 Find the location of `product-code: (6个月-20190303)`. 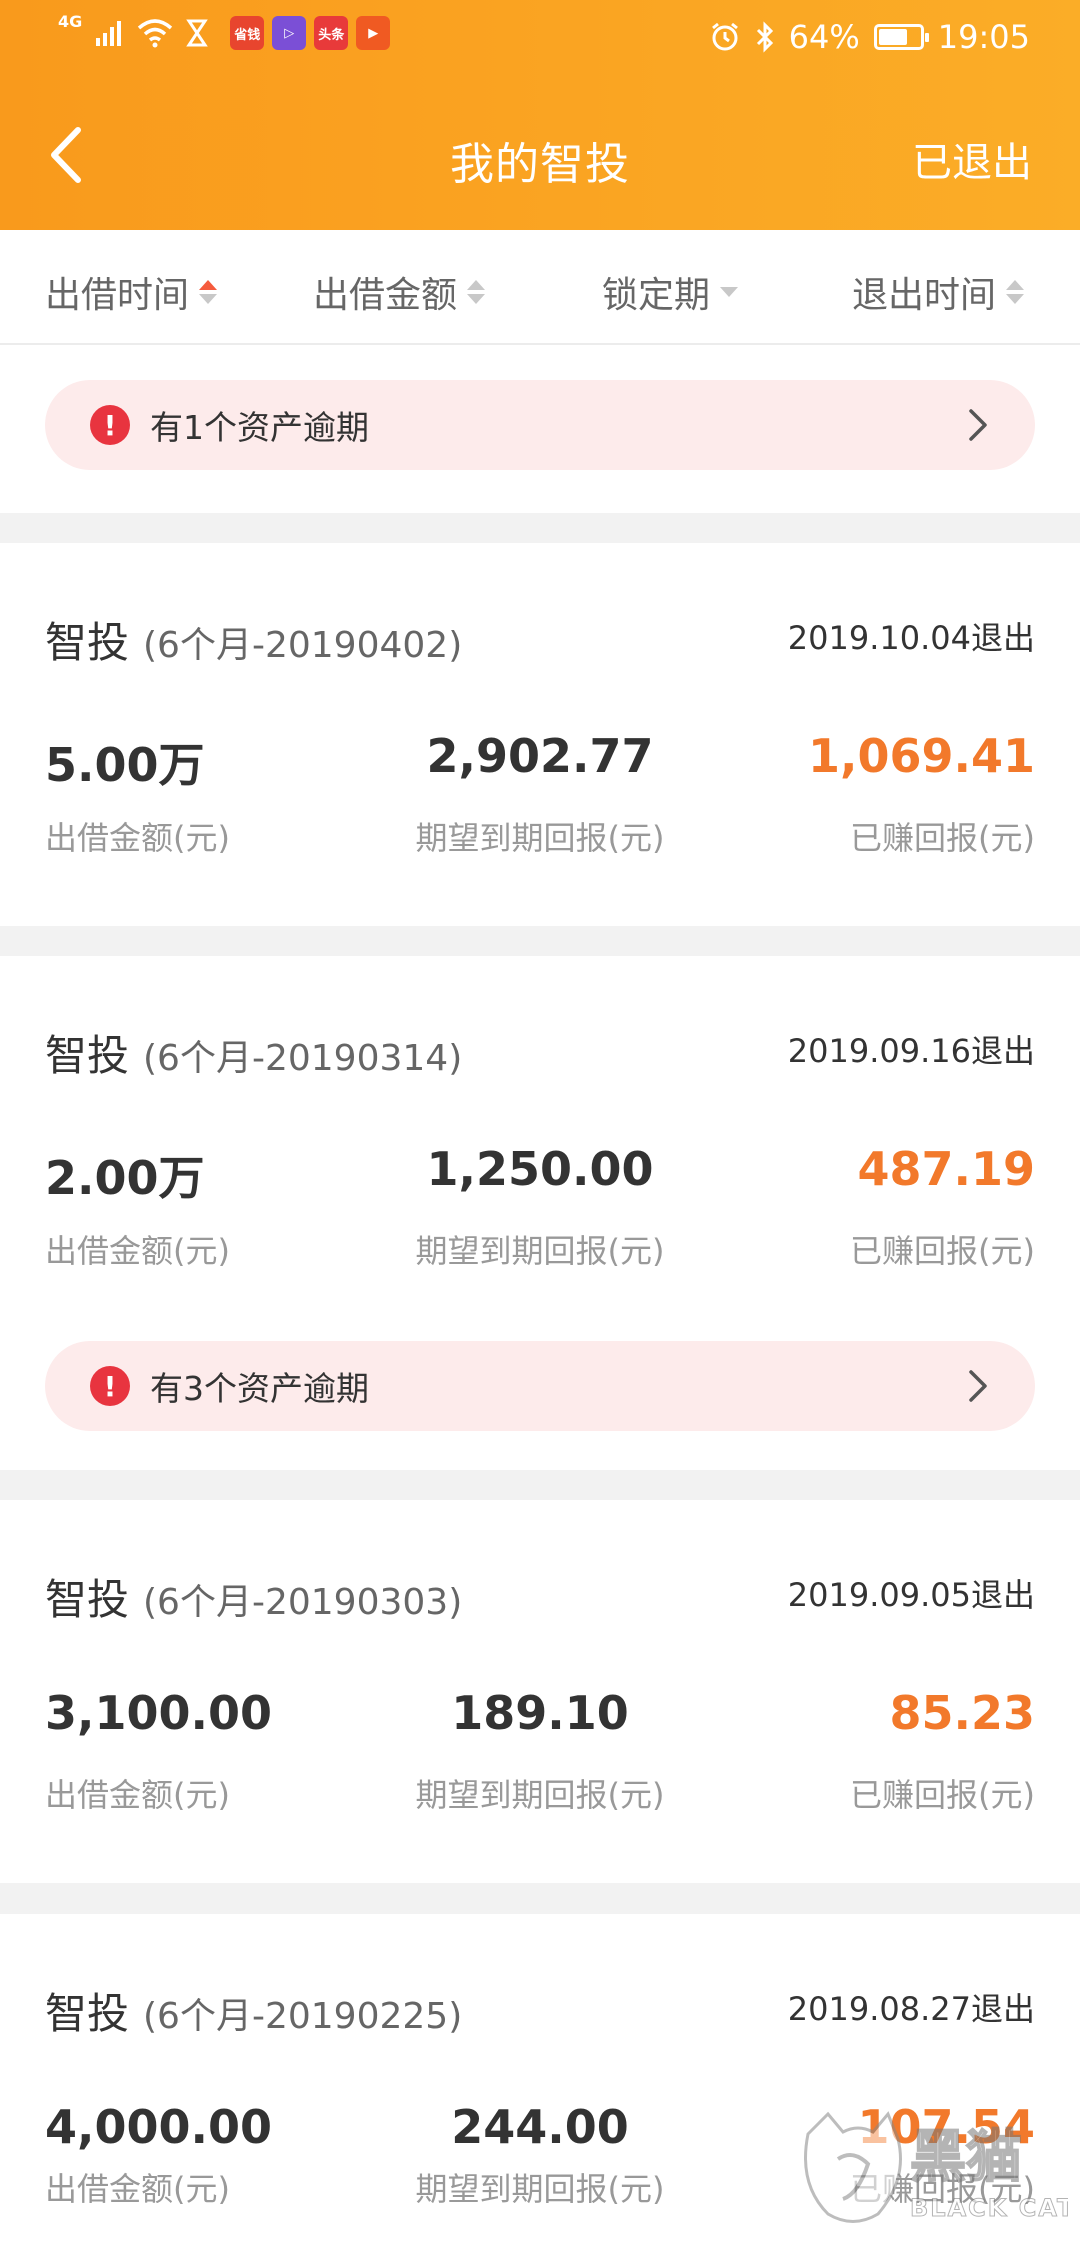

product-code: (6个月-20190303) is located at coordinates (303, 1602).